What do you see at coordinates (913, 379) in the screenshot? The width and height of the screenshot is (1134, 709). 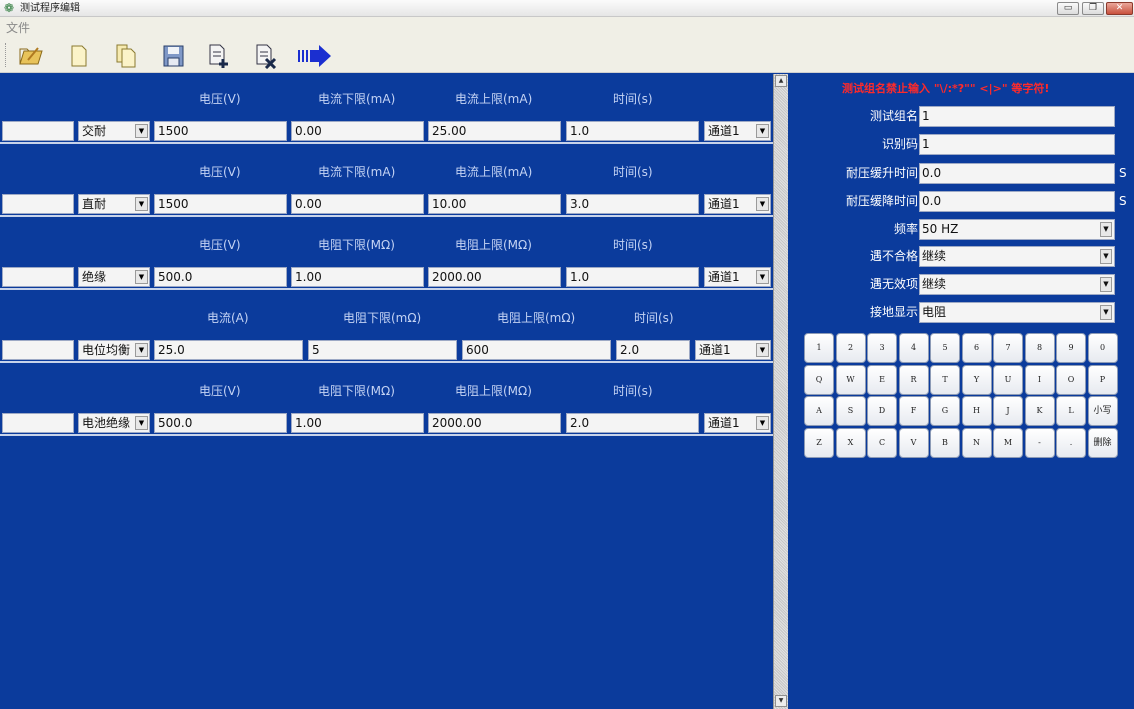 I see `key-r: R` at bounding box center [913, 379].